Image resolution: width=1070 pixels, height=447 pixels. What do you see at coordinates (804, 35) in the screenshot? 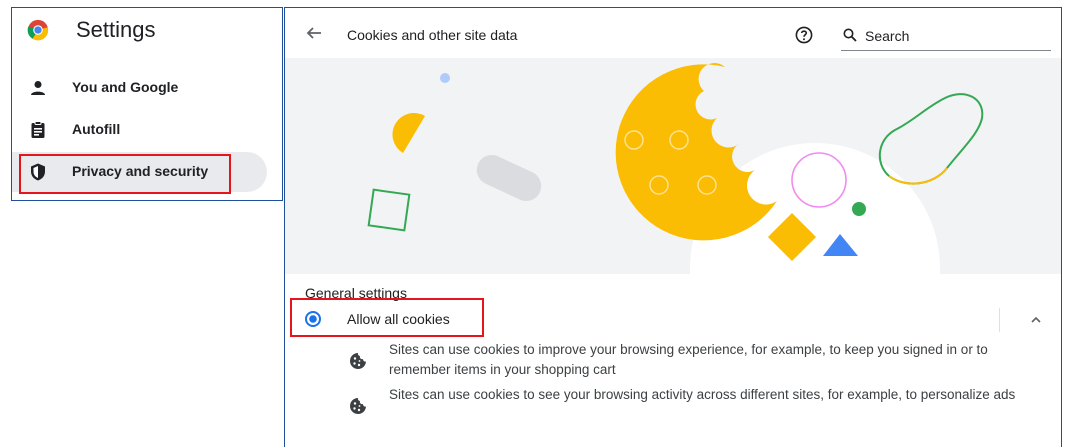
I see `help-icon` at bounding box center [804, 35].